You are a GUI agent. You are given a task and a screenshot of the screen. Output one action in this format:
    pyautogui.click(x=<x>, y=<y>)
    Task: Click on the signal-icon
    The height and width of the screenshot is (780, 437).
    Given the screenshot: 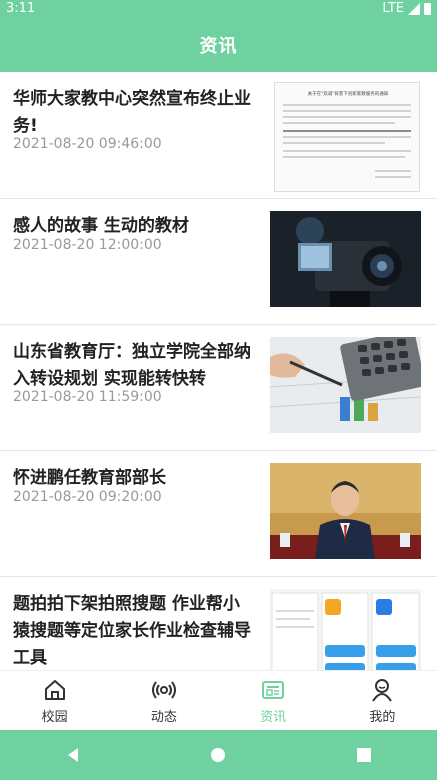 What is the action you would take?
    pyautogui.click(x=414, y=8)
    